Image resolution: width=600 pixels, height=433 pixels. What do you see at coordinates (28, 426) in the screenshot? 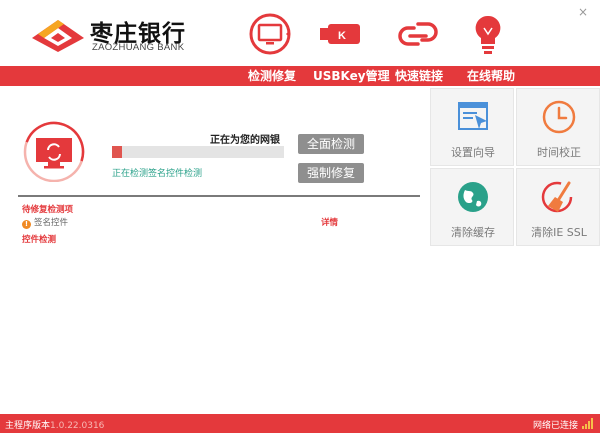
I see `version-label: 主程序版本` at bounding box center [28, 426].